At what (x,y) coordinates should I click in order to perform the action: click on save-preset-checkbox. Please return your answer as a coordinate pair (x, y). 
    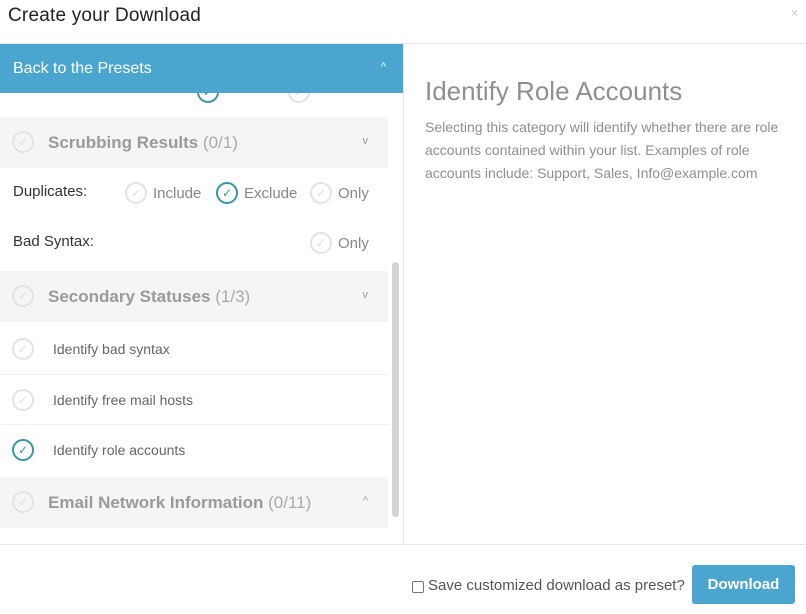
    Looking at the image, I should click on (418, 587).